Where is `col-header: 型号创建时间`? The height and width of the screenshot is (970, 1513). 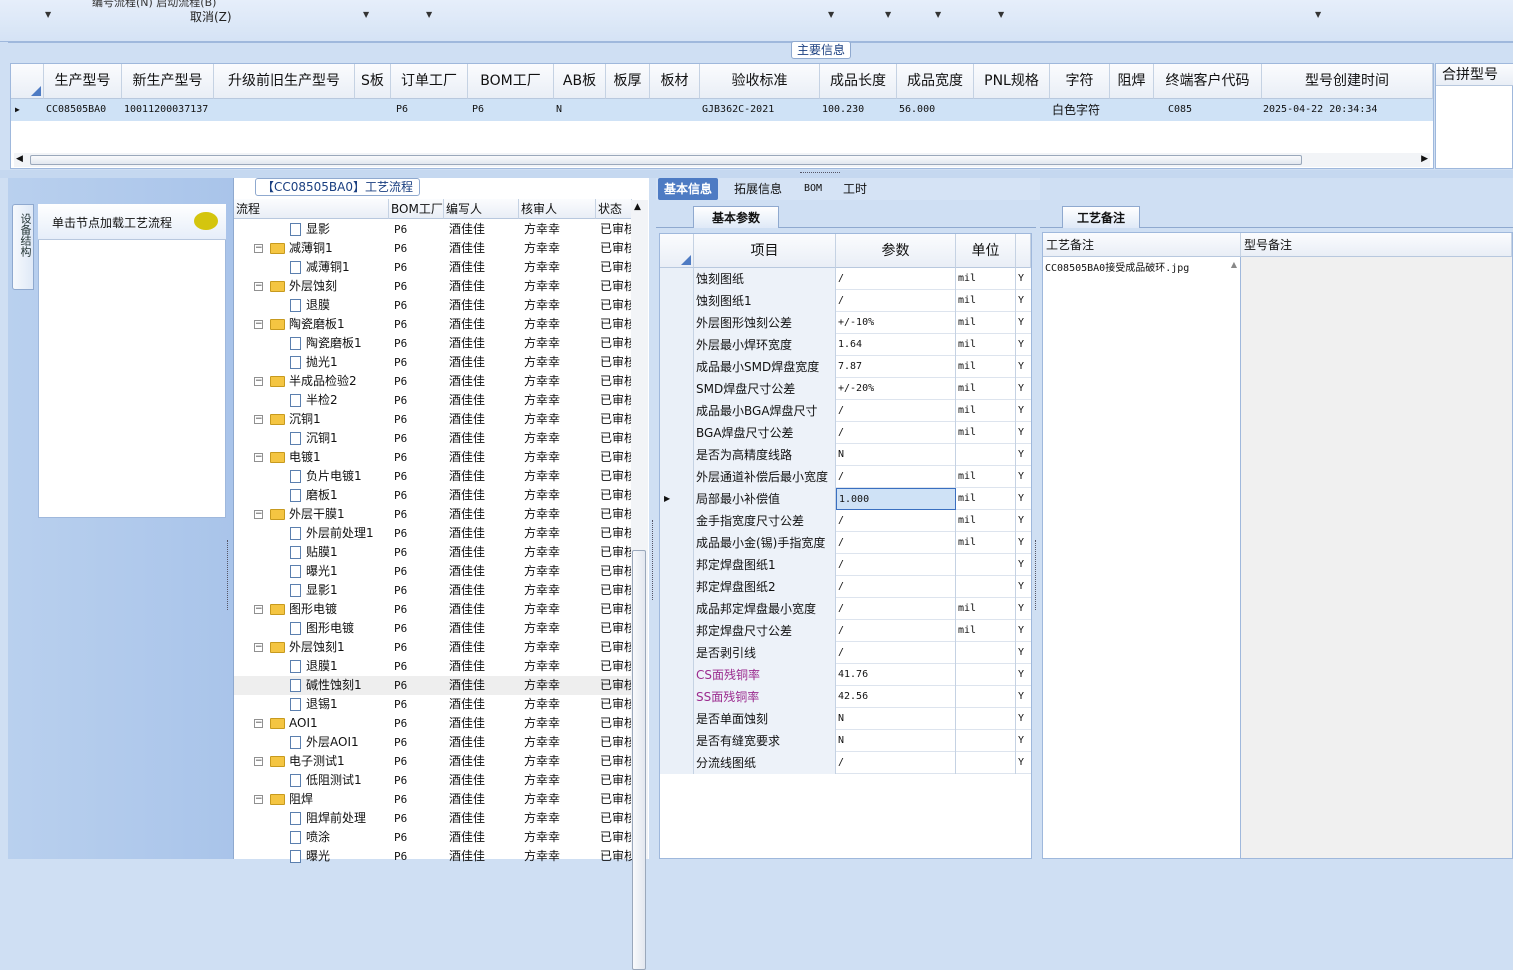 col-header: 型号创建时间 is located at coordinates (1347, 81).